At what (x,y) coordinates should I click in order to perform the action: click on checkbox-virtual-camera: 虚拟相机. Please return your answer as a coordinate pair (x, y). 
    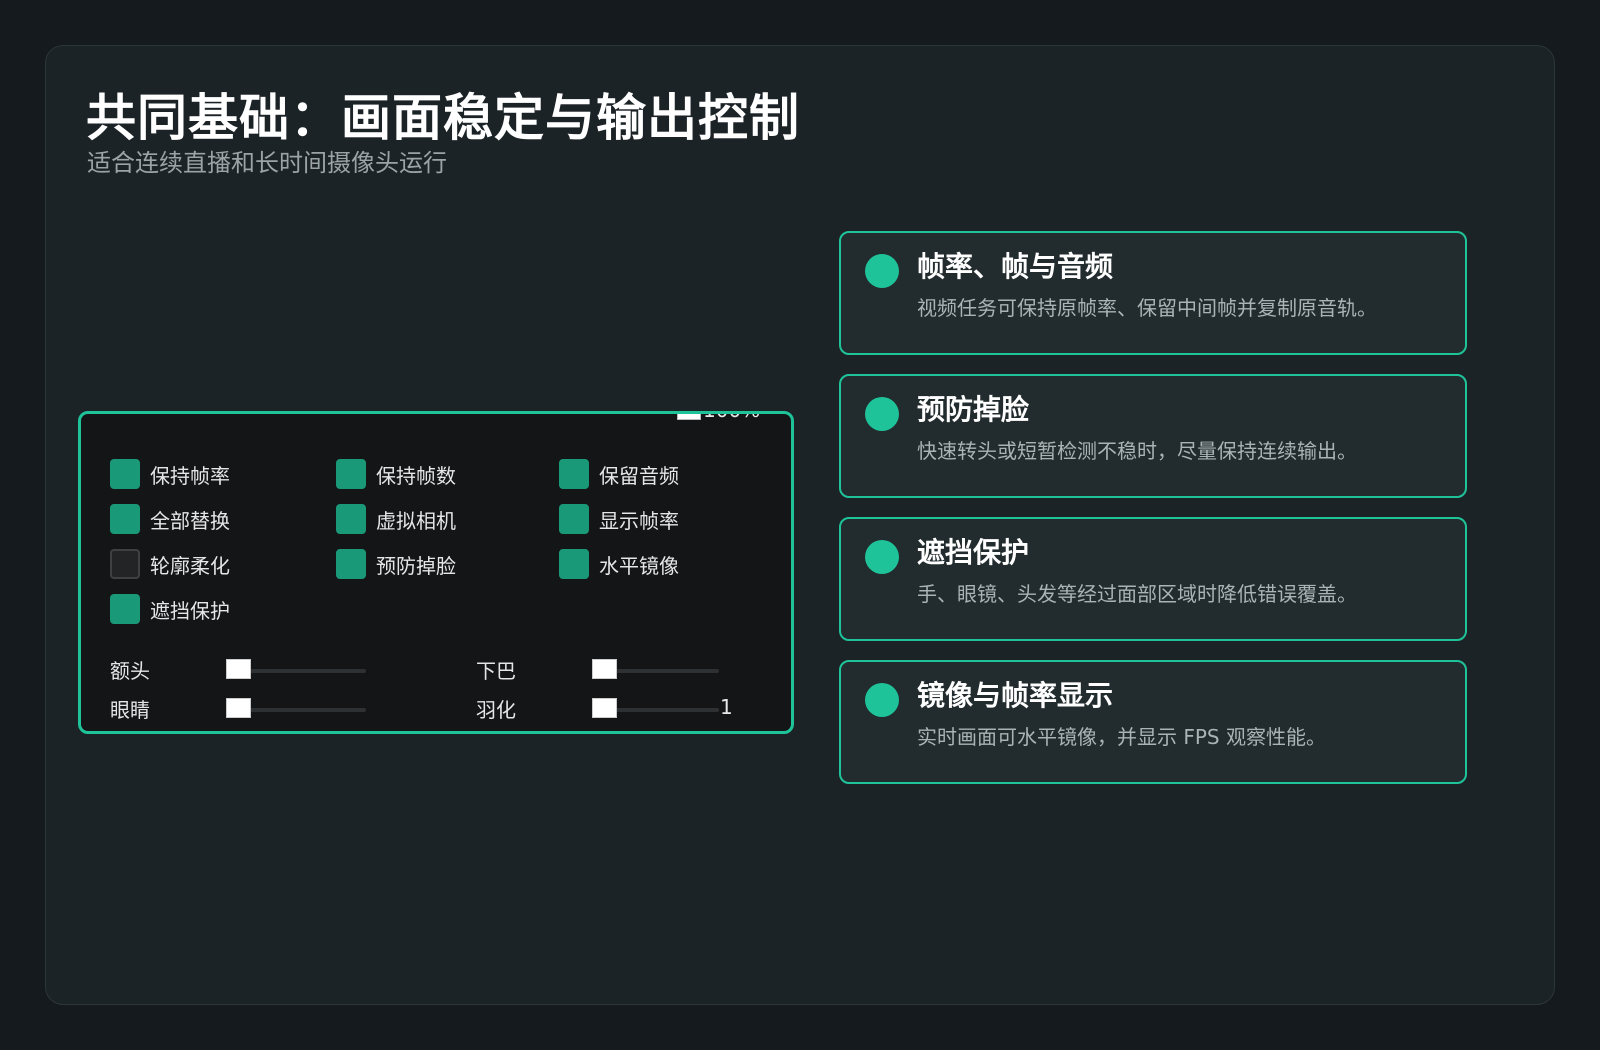
    Looking at the image, I should click on (396, 519).